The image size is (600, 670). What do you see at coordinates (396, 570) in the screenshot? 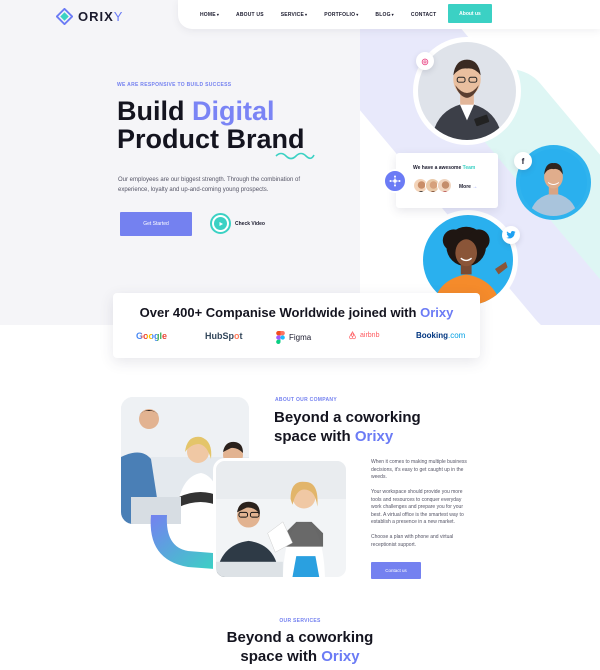
I see `contact-us-button: Contact us` at bounding box center [396, 570].